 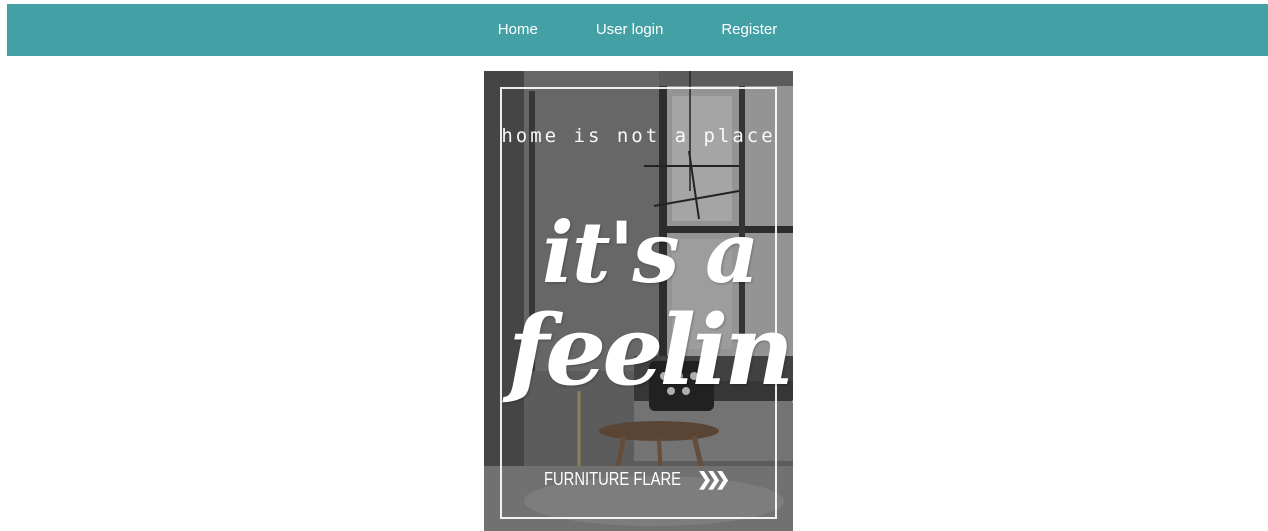 I want to click on top-navbar: Home User login Register, so click(x=637, y=30).